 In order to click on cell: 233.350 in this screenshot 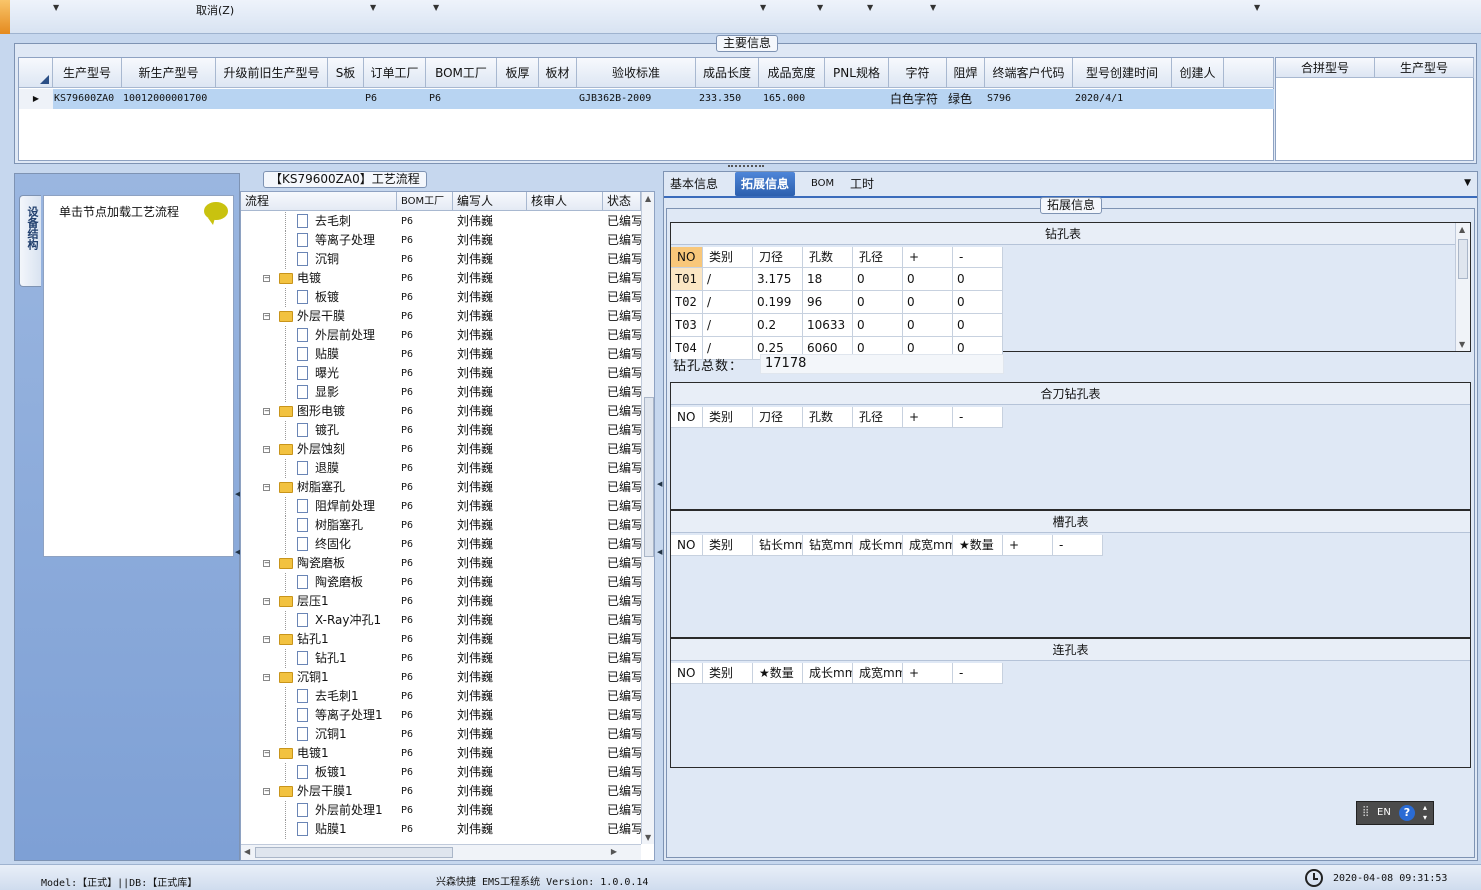, I will do `click(729, 99)`.